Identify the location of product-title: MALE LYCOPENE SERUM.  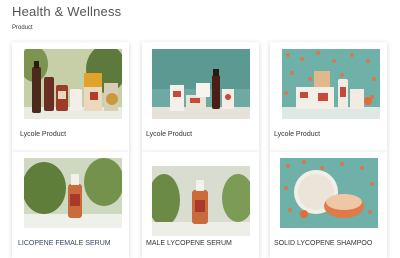
(189, 243).